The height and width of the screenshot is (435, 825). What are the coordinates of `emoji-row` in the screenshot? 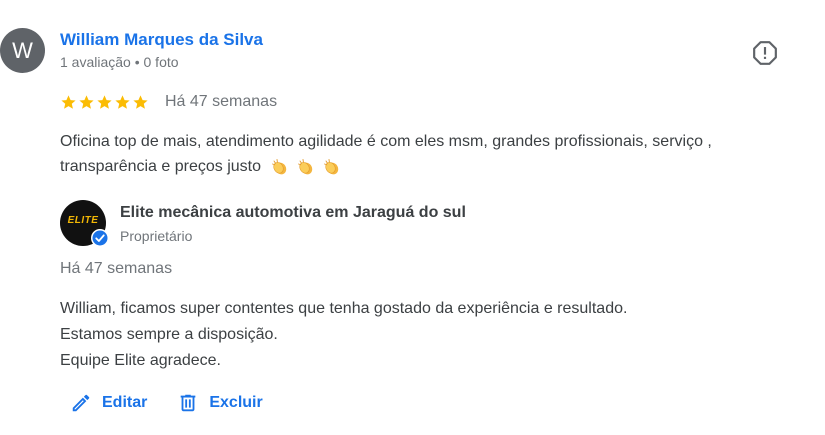 It's located at (306, 167).